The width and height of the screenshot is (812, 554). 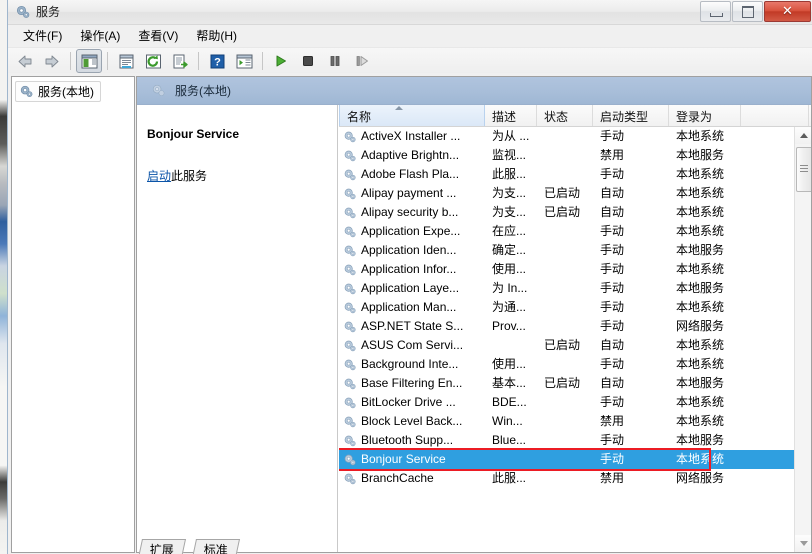 I want to click on table-row: Bonjour Service 手动 本地系统, so click(x=566, y=459).